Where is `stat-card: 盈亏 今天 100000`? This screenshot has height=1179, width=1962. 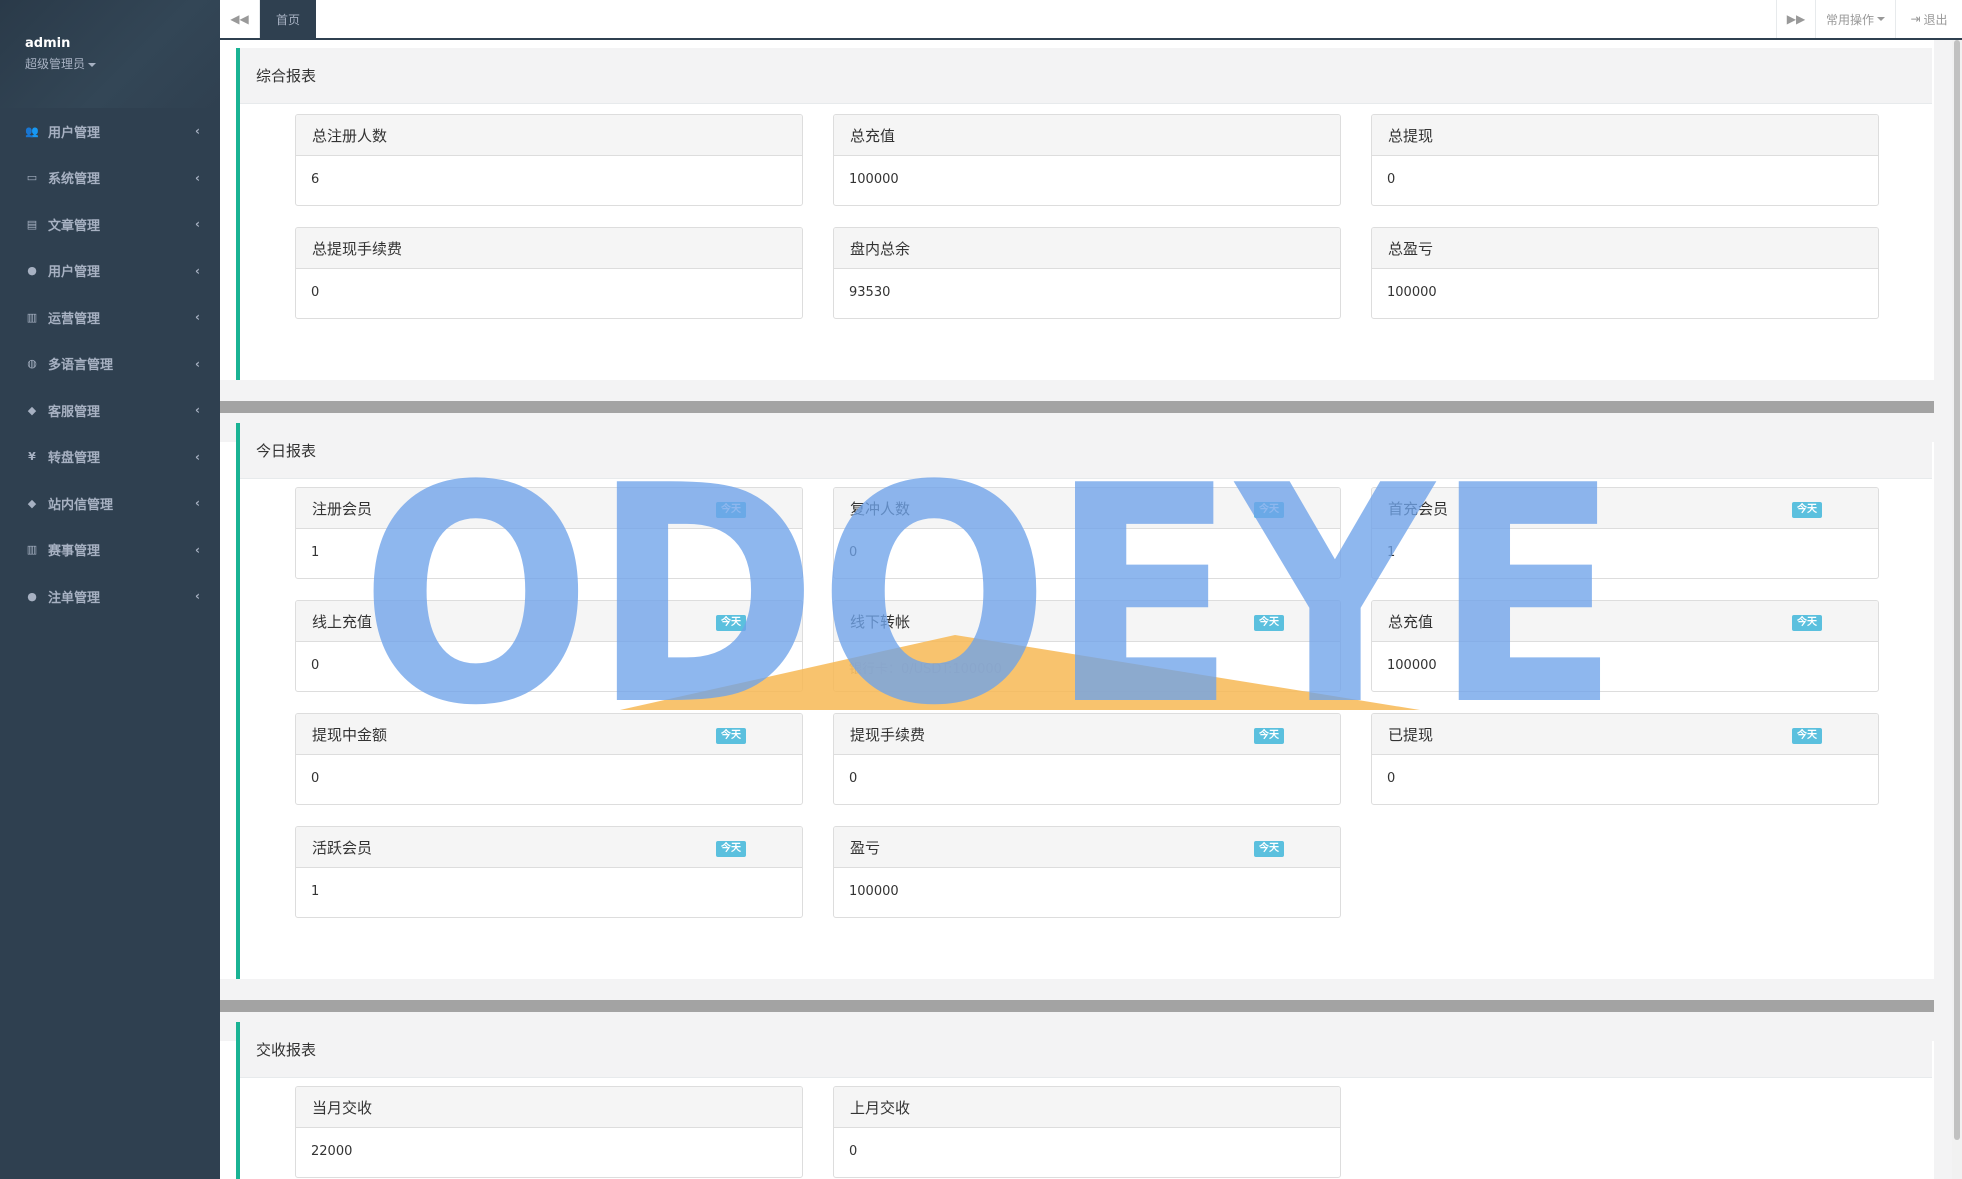 stat-card: 盈亏 今天 100000 is located at coordinates (1087, 872).